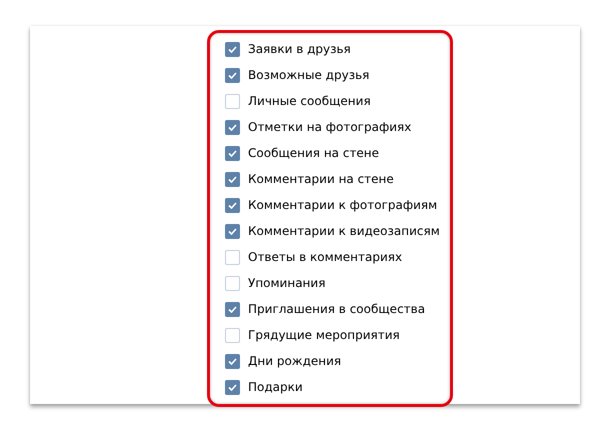 This screenshot has height=438, width=612. I want to click on checkbox-label: Комментарии на стене, so click(321, 179).